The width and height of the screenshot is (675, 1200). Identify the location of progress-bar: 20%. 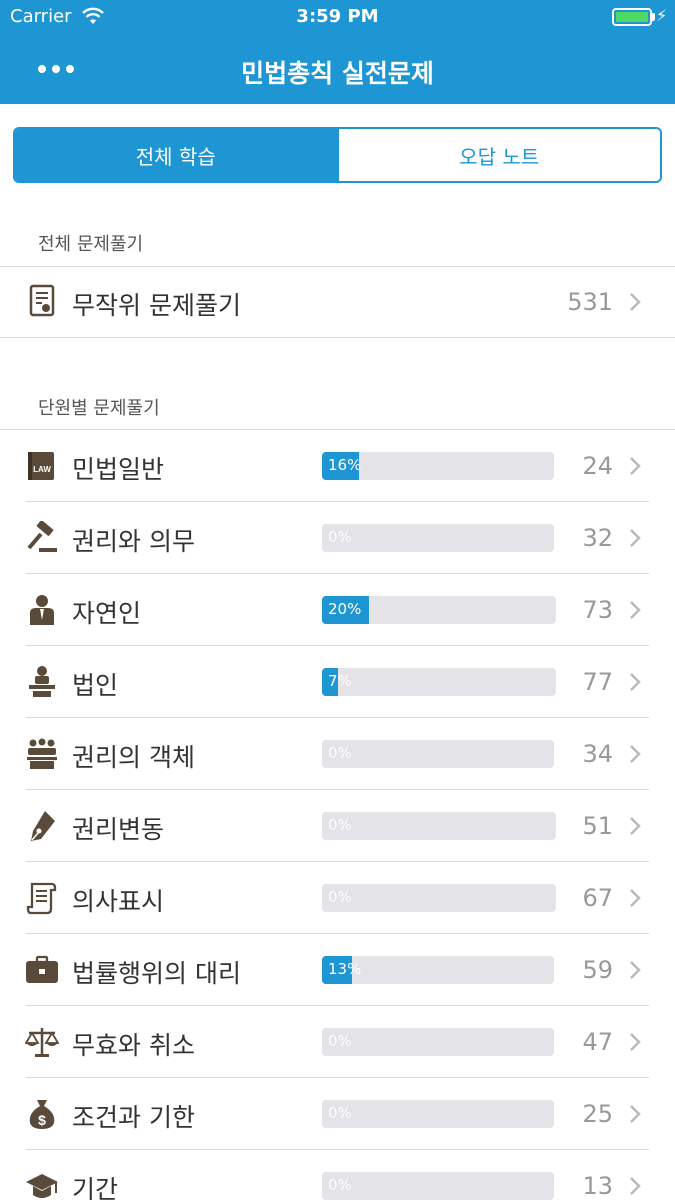
(439, 610).